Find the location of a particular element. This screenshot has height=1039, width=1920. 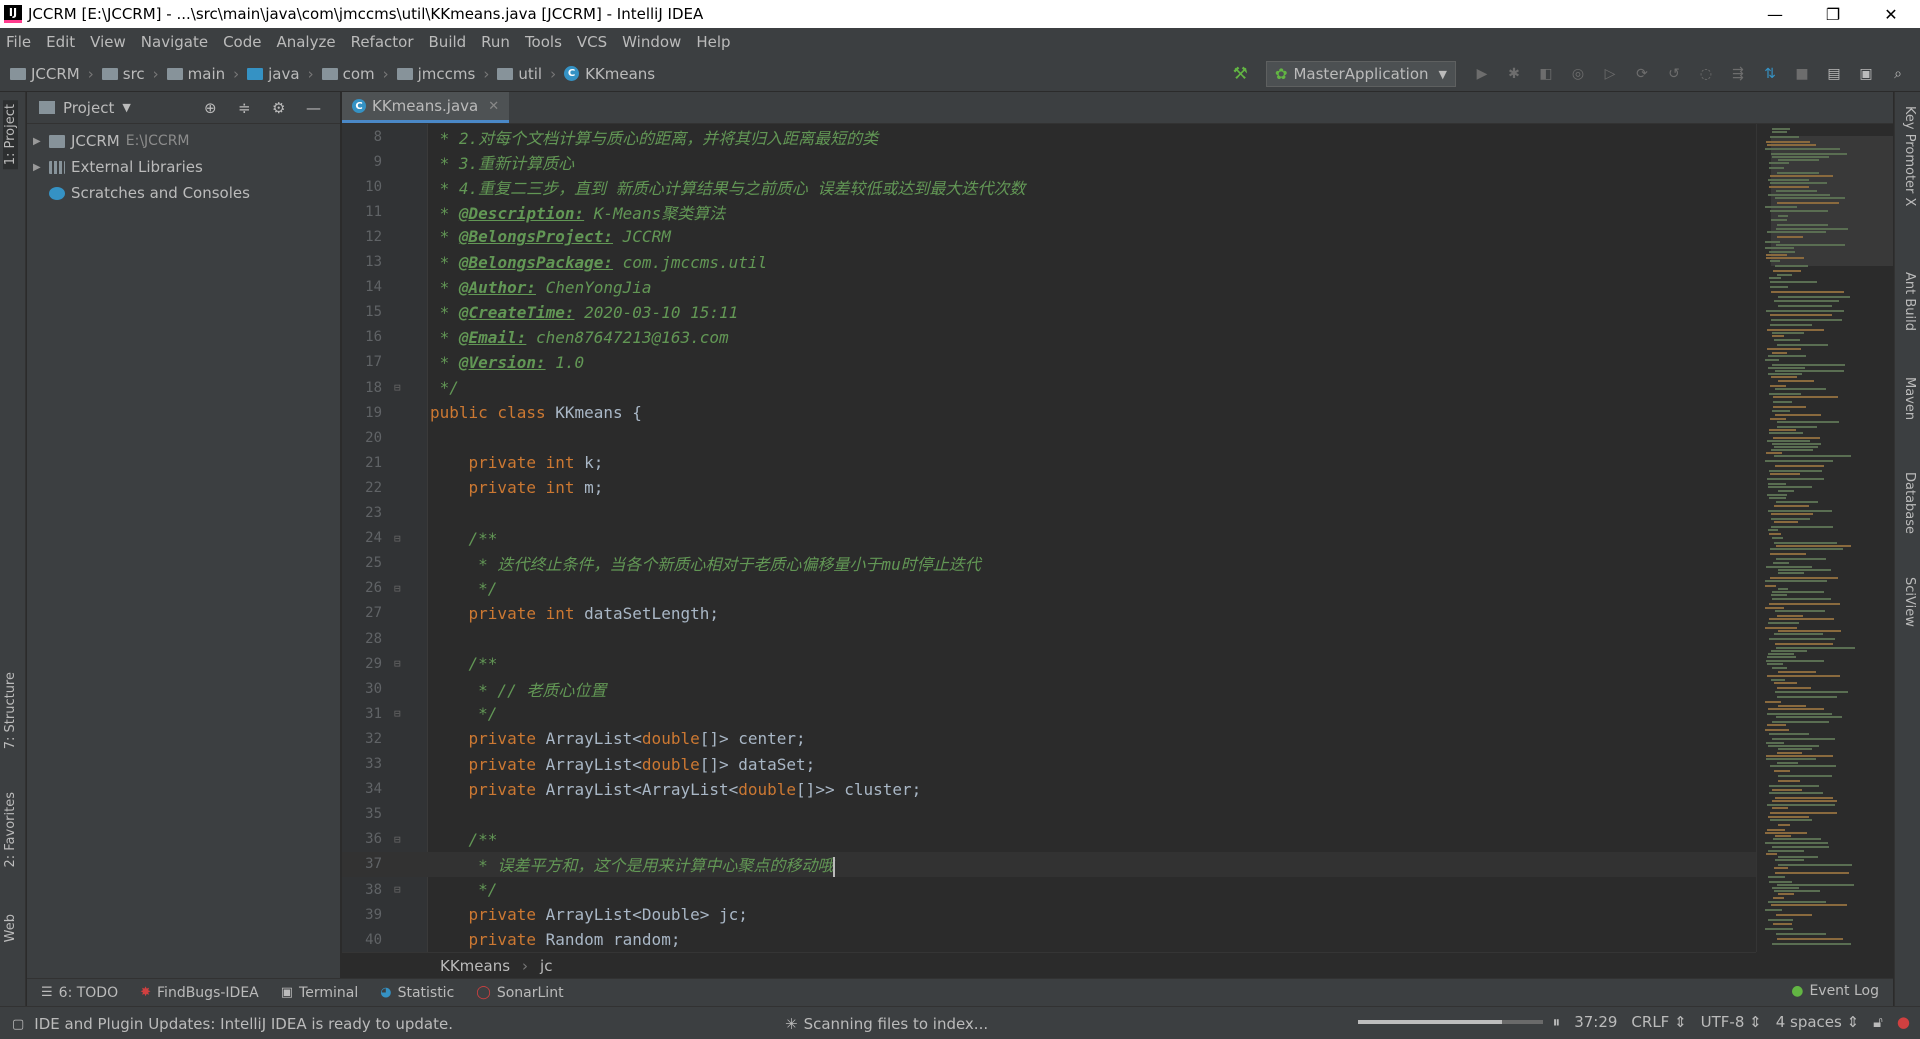

tool-todo: ☰ 6: TODO is located at coordinates (79, 993).